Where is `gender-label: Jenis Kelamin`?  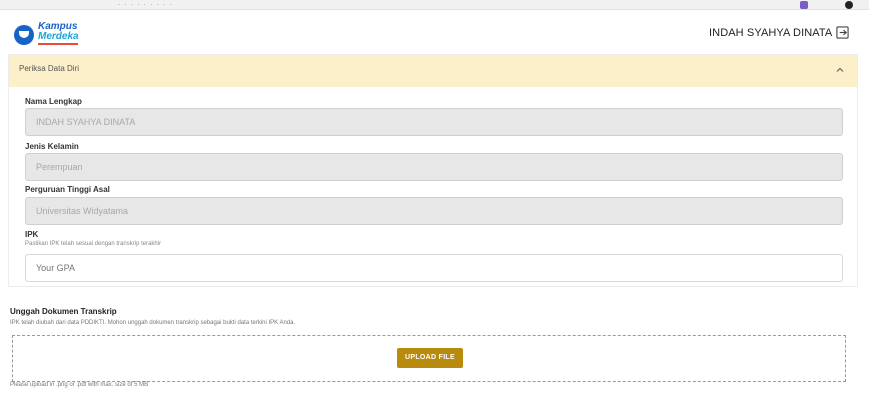 gender-label: Jenis Kelamin is located at coordinates (52, 146).